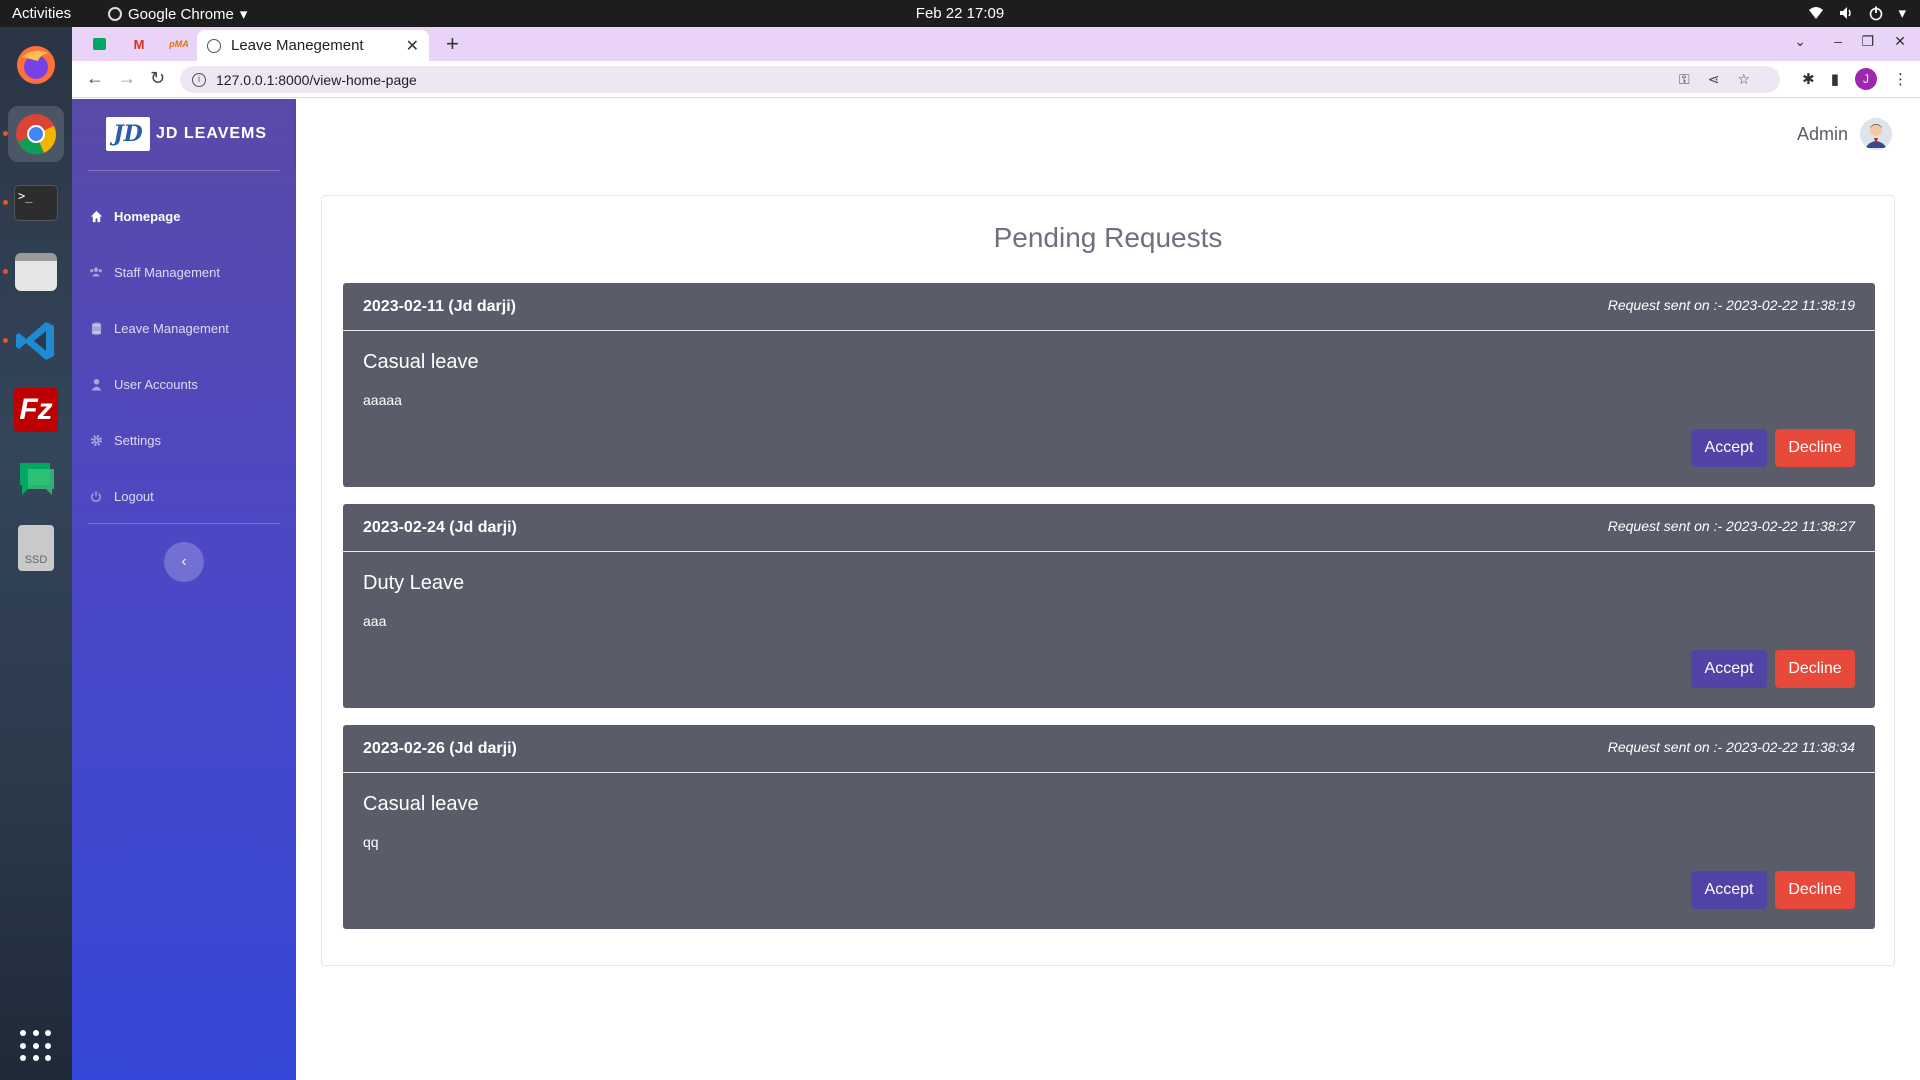 Image resolution: width=1920 pixels, height=1080 pixels. Describe the element at coordinates (1866, 79) in the screenshot. I see `profile-avatar: J` at that location.